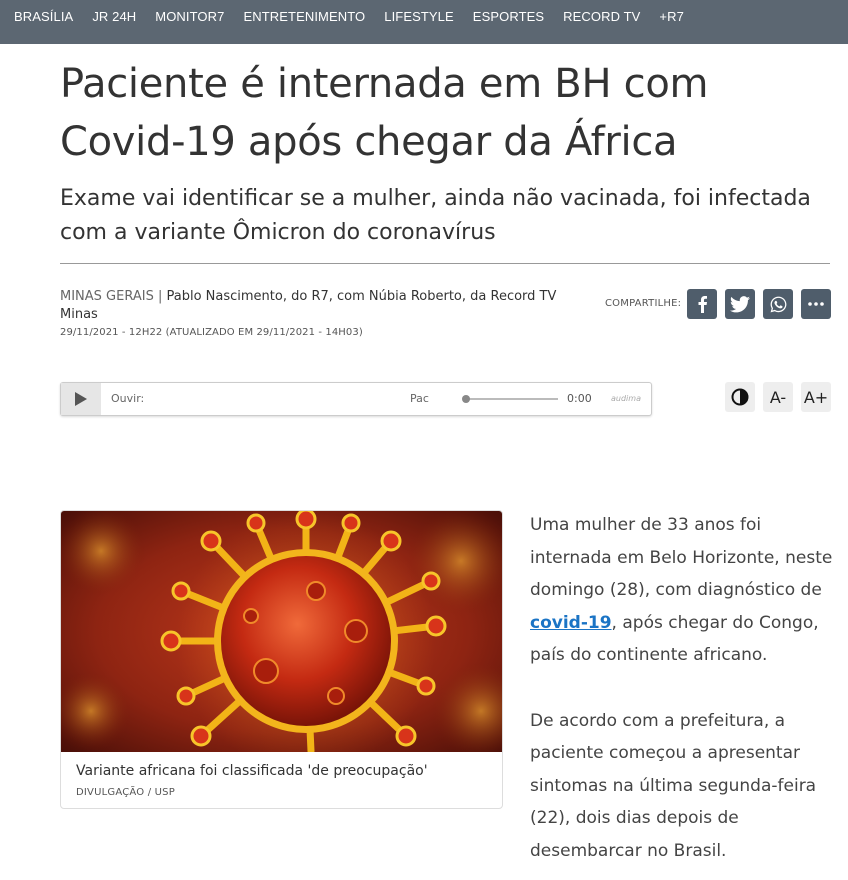 The height and width of the screenshot is (880, 848). I want to click on share-whatsapp-button, so click(778, 304).